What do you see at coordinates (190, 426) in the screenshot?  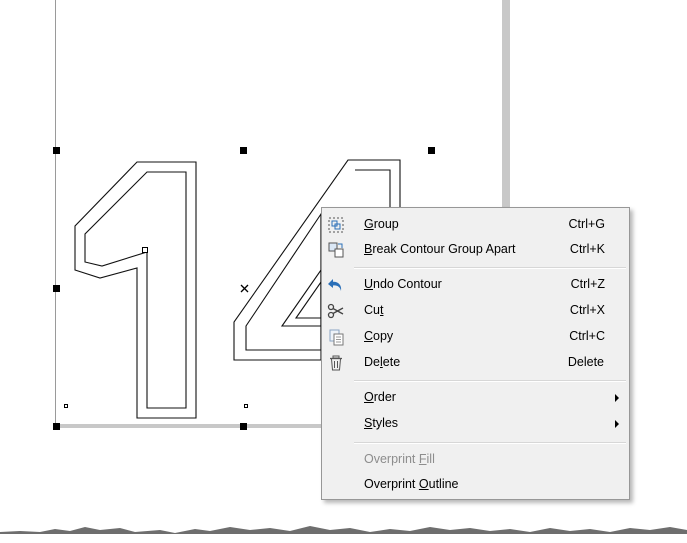 I see `page-bottom-shadow` at bounding box center [190, 426].